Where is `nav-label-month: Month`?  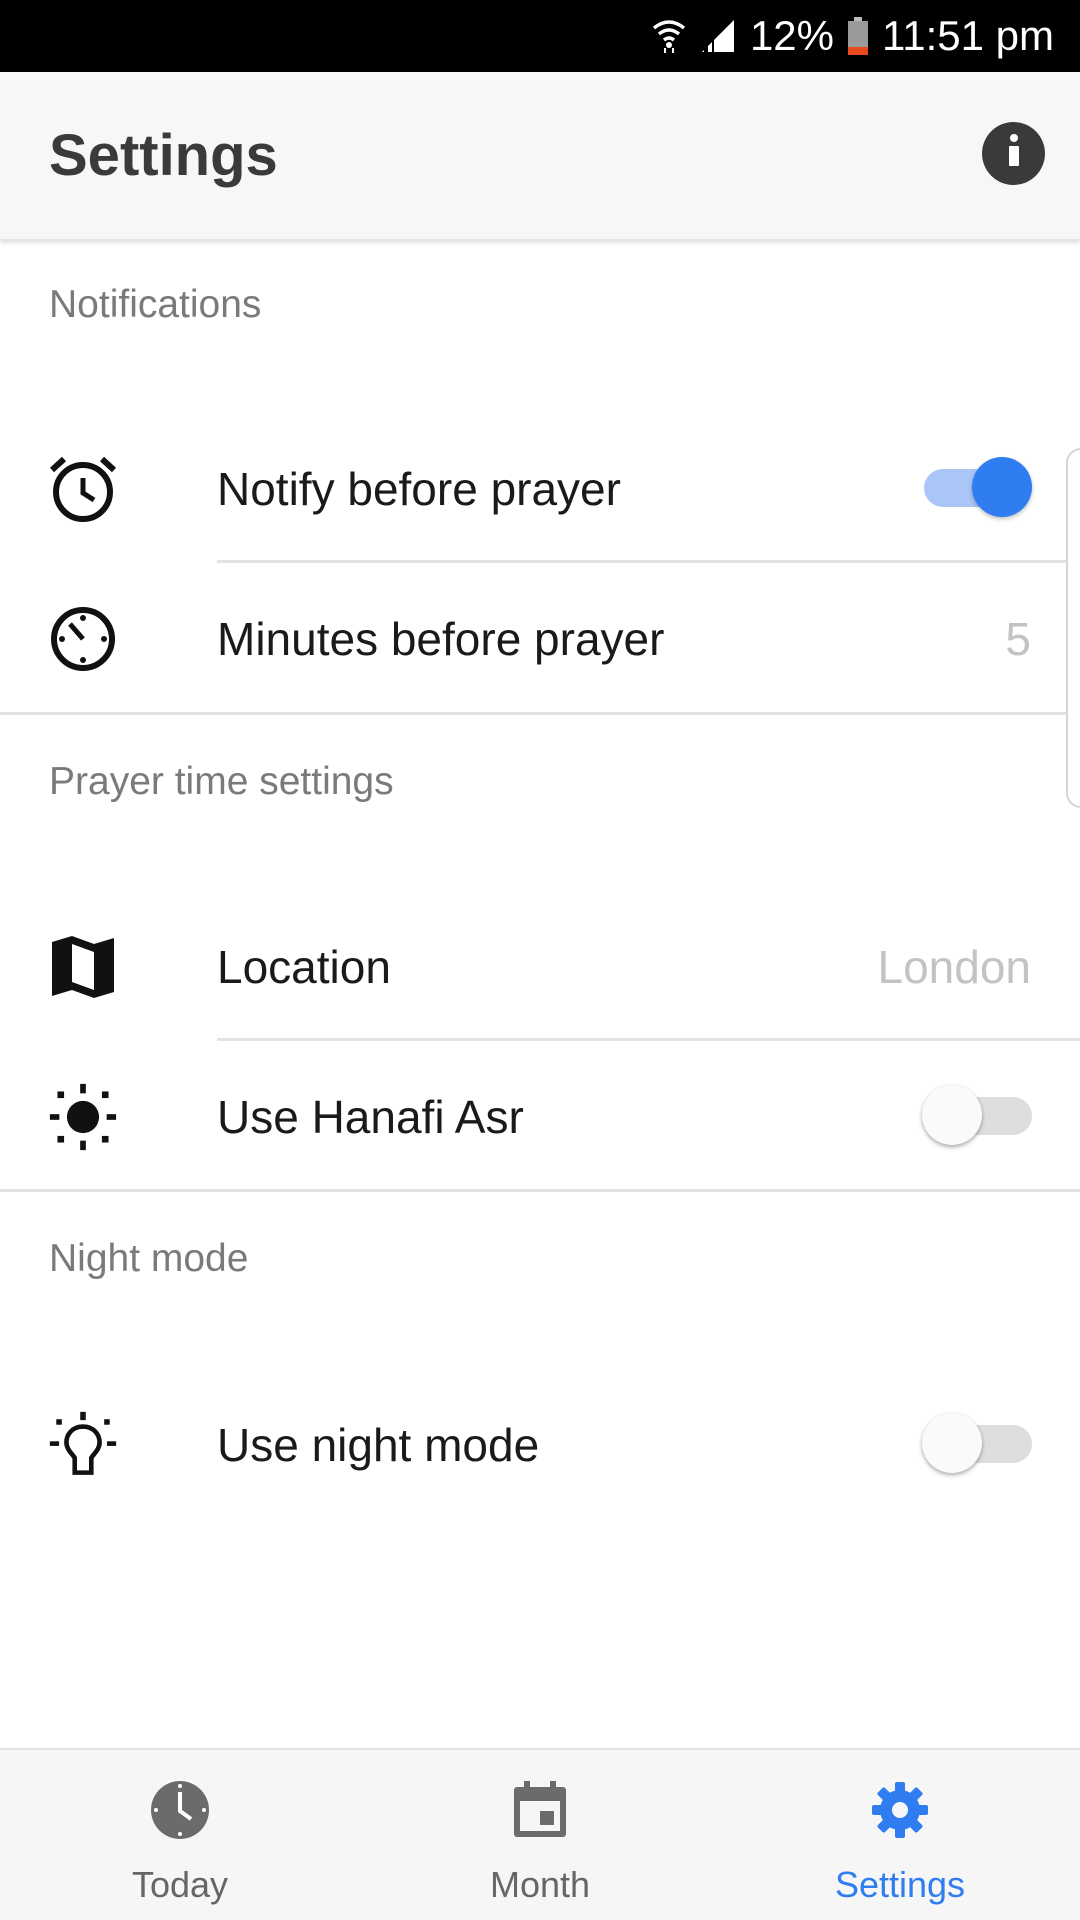
nav-label-month: Month is located at coordinates (540, 1884).